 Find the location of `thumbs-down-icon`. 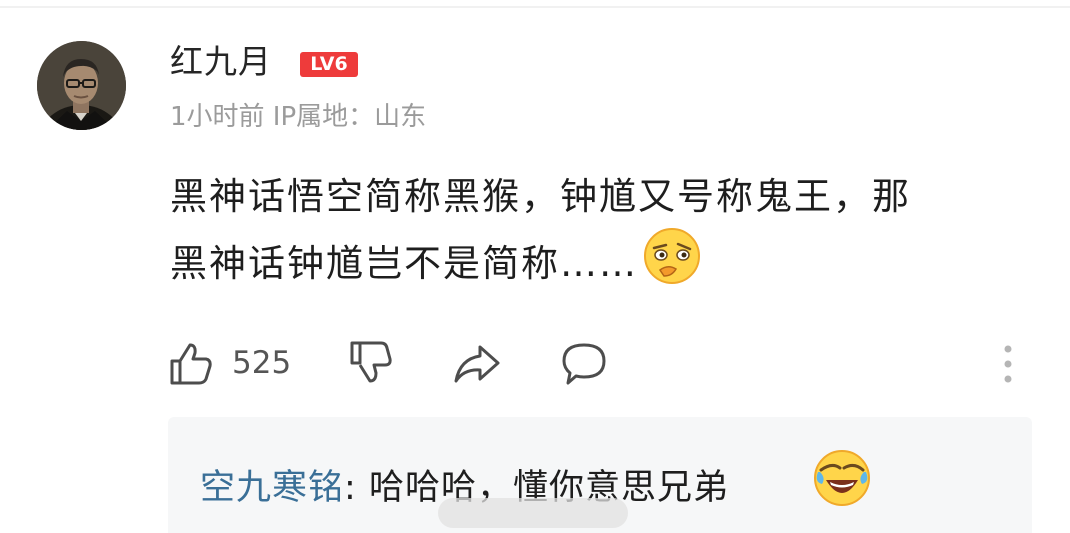

thumbs-down-icon is located at coordinates (371, 362).